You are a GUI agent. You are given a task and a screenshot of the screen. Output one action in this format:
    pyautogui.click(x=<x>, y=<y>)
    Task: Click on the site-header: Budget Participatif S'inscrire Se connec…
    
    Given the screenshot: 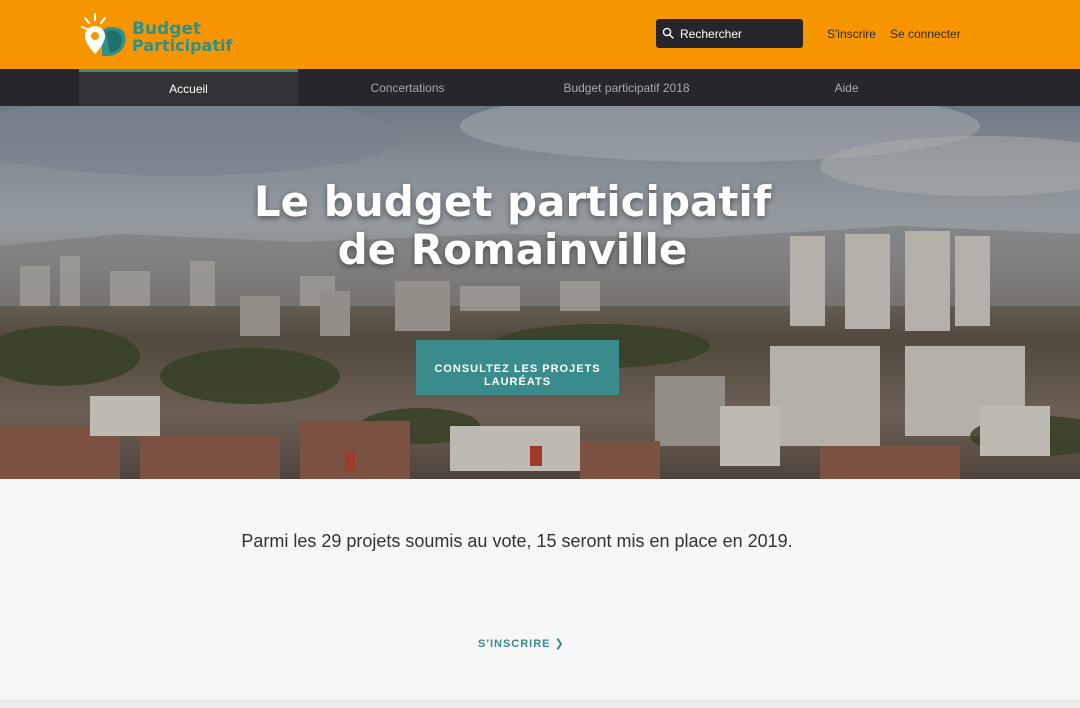 What is the action you would take?
    pyautogui.click(x=540, y=34)
    